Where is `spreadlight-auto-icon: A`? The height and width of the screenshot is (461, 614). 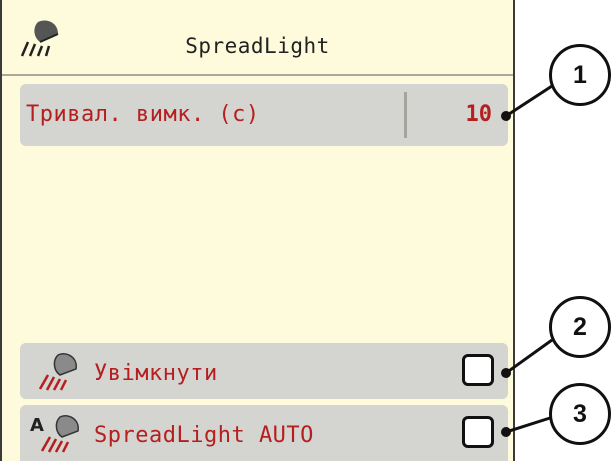 spreadlight-auto-icon: A is located at coordinates (54, 434).